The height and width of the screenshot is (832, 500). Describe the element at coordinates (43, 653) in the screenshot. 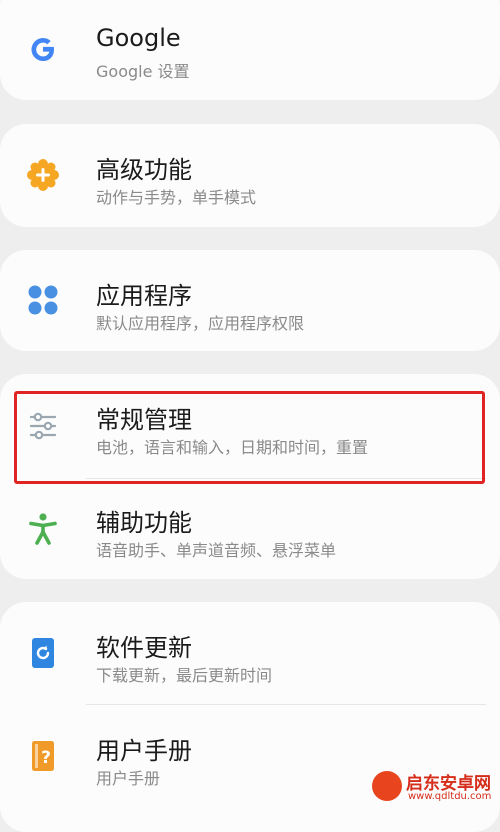

I see `software-update-icon` at that location.